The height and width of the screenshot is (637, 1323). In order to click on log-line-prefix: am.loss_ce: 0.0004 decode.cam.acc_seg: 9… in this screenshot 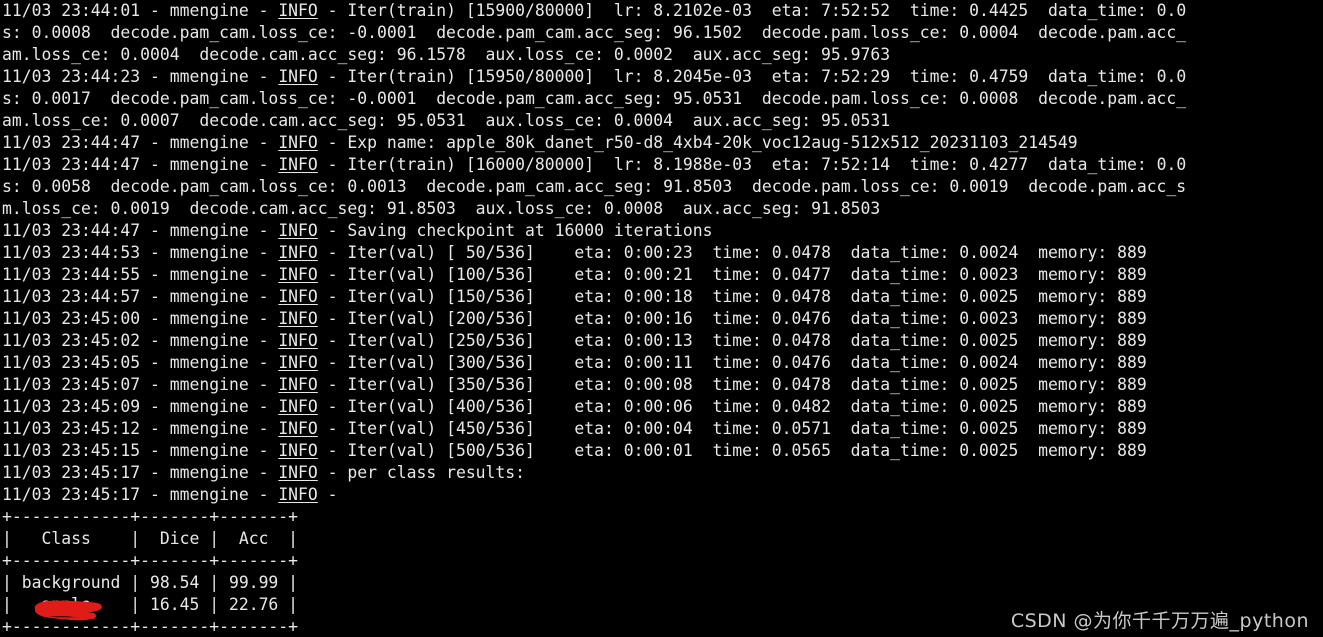, I will do `click(446, 54)`.